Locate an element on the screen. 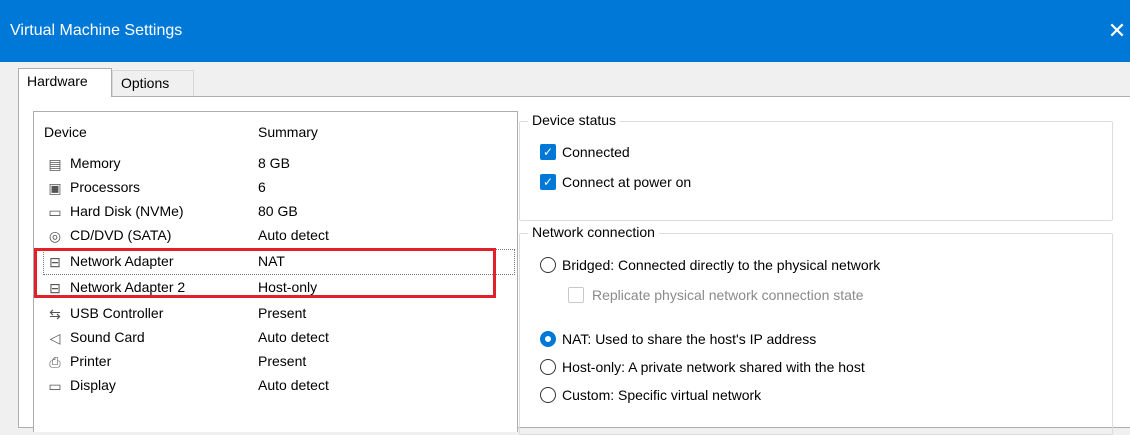 The height and width of the screenshot is (435, 1130). device-row-memory: ▤ Memory 8 GB is located at coordinates (279, 164).